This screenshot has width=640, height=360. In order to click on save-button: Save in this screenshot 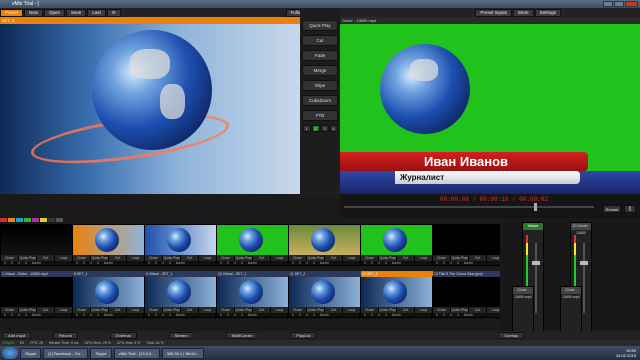, I will do `click(76, 12)`.